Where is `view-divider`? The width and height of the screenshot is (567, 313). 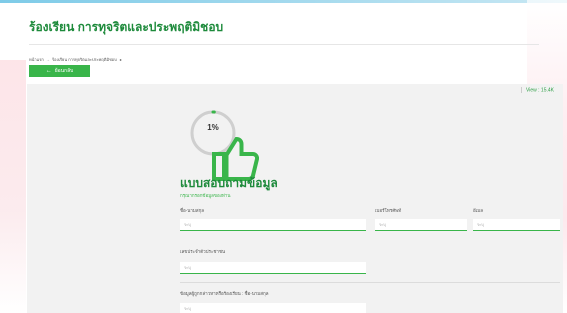 view-divider is located at coordinates (522, 90).